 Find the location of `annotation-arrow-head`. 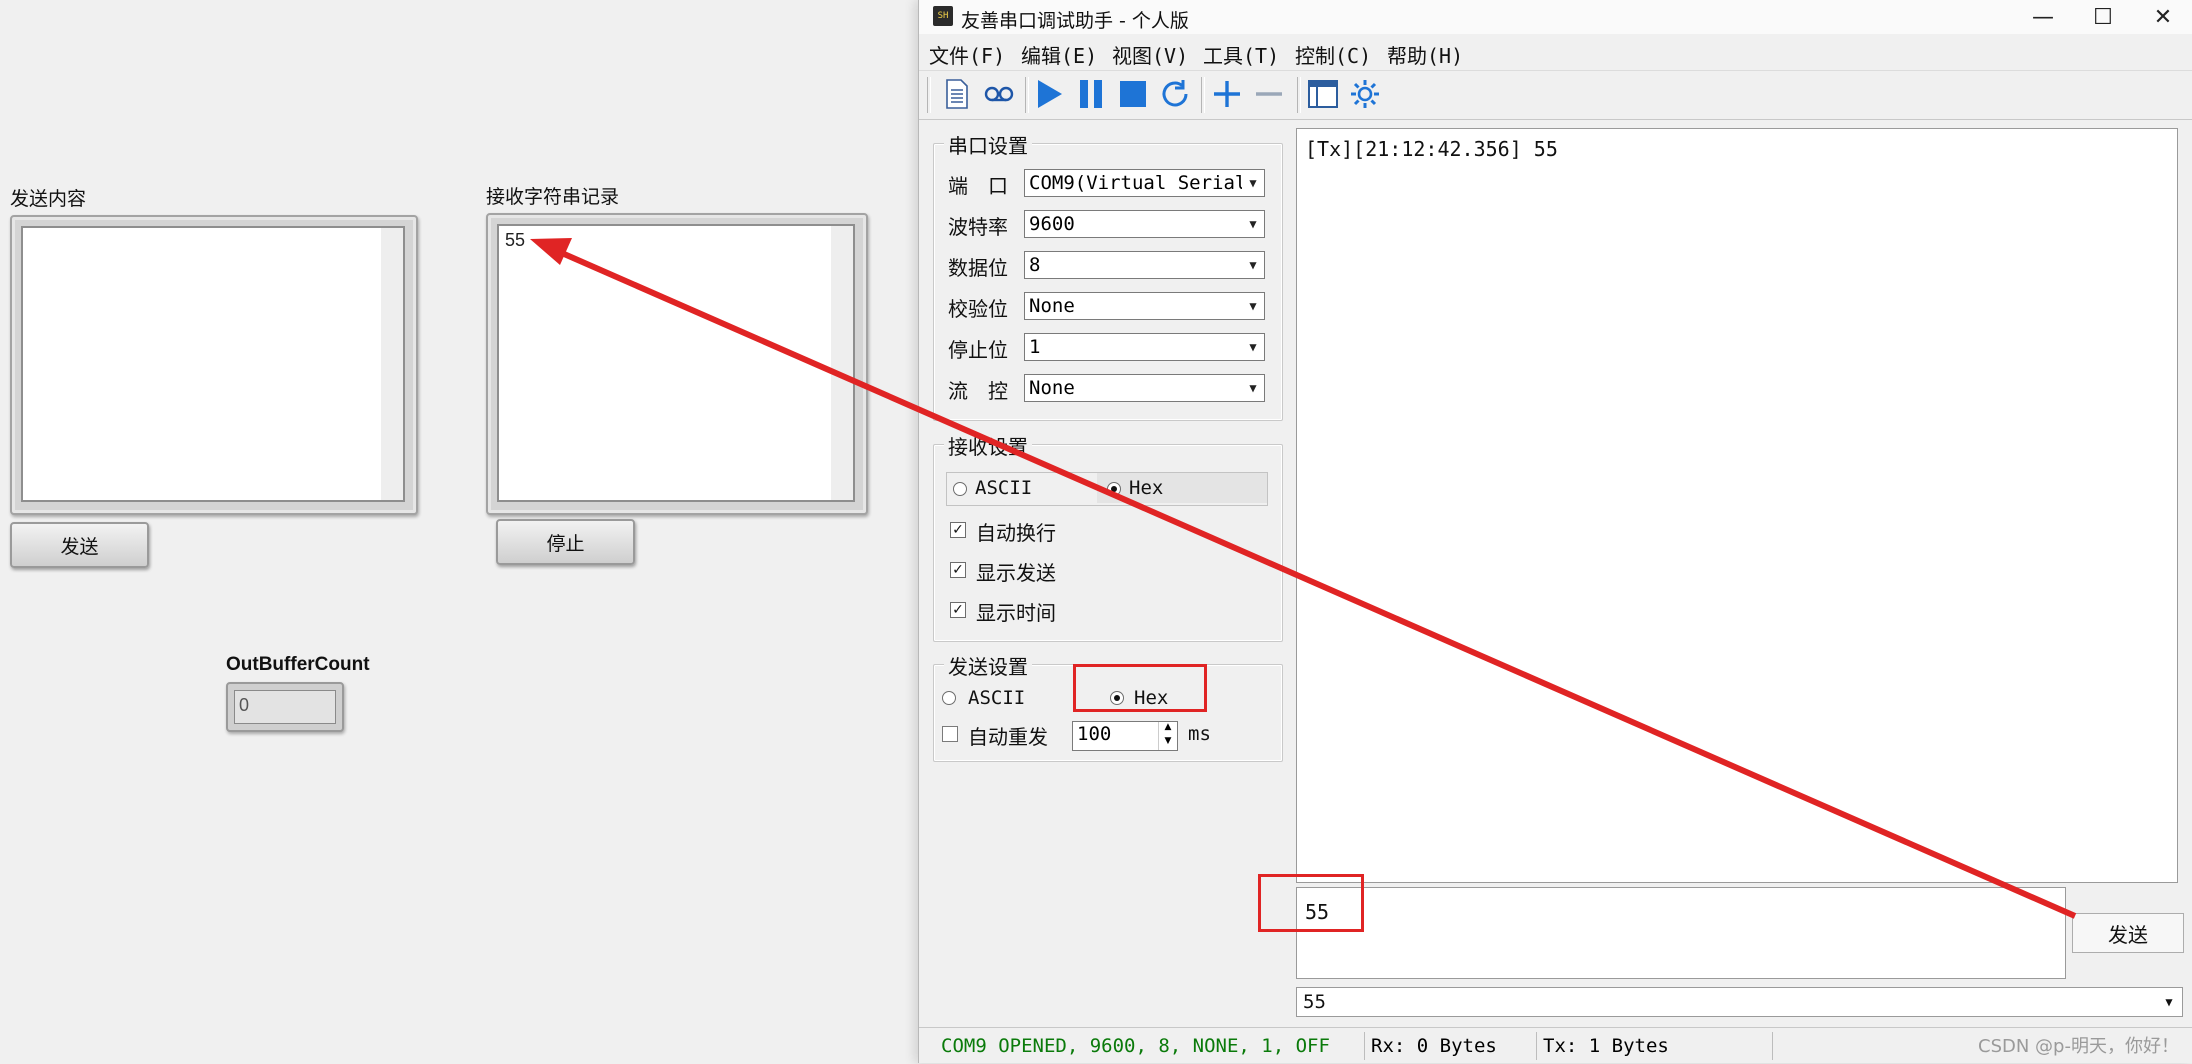

annotation-arrow-head is located at coordinates (551, 251).